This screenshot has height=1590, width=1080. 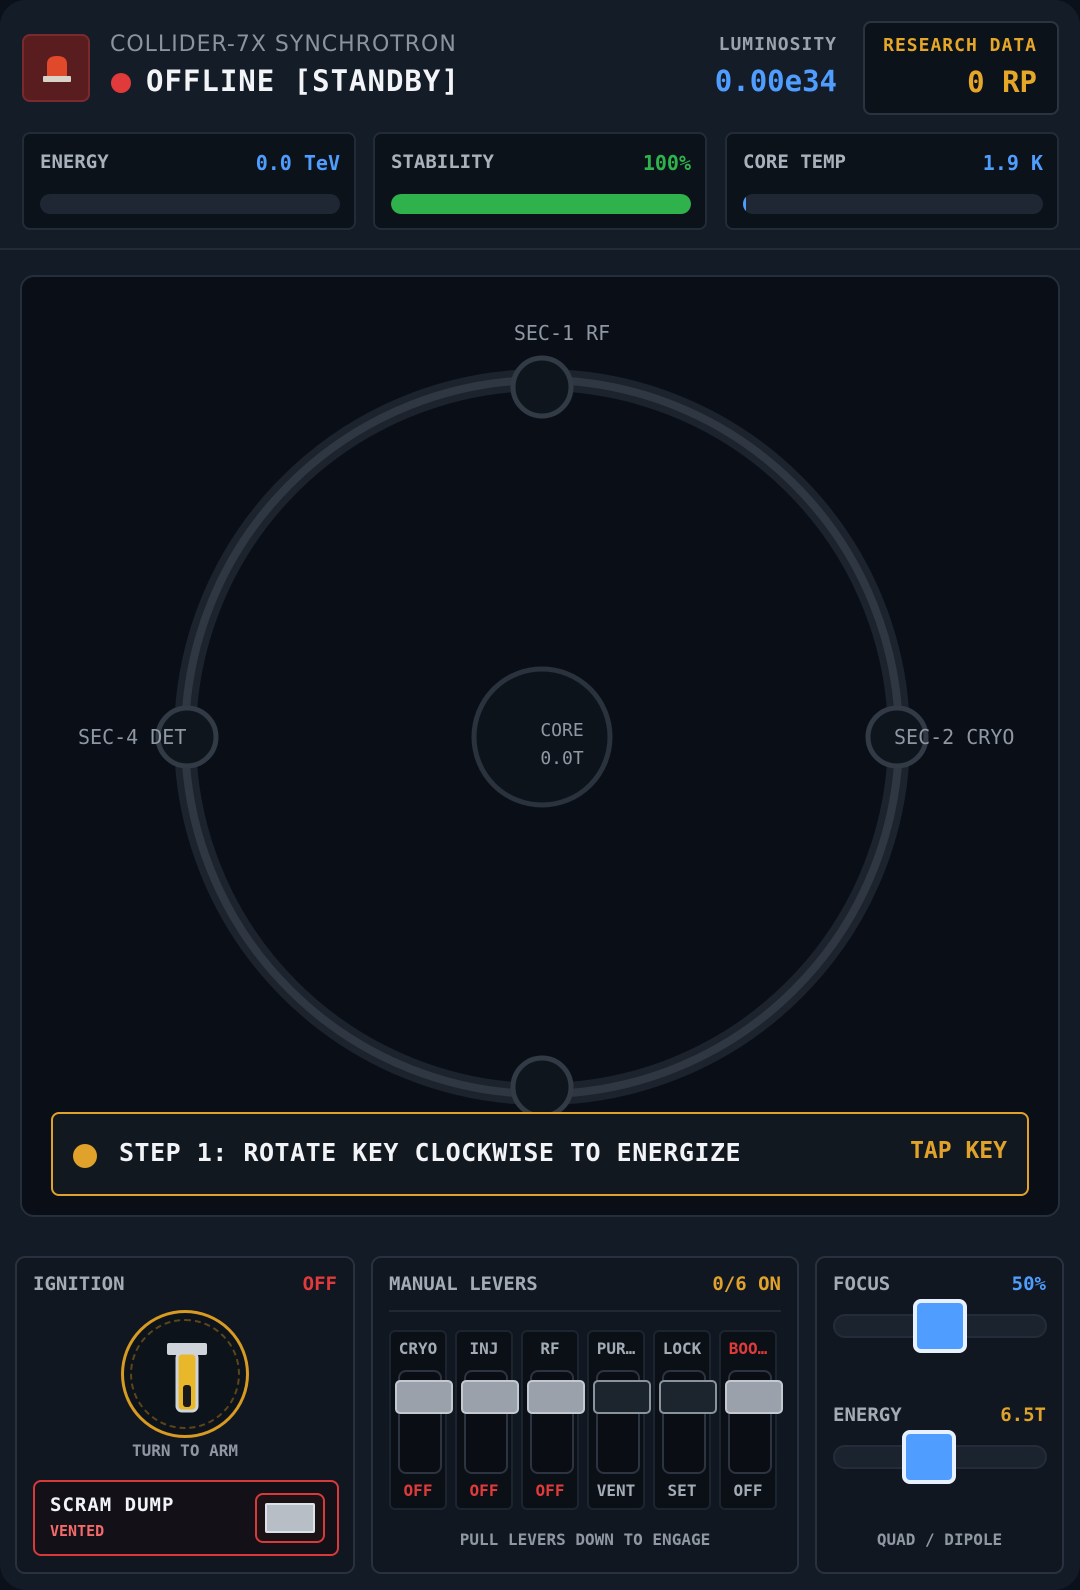 What do you see at coordinates (74, 162) in the screenshot?
I see `energy-meter-label: ENERGY` at bounding box center [74, 162].